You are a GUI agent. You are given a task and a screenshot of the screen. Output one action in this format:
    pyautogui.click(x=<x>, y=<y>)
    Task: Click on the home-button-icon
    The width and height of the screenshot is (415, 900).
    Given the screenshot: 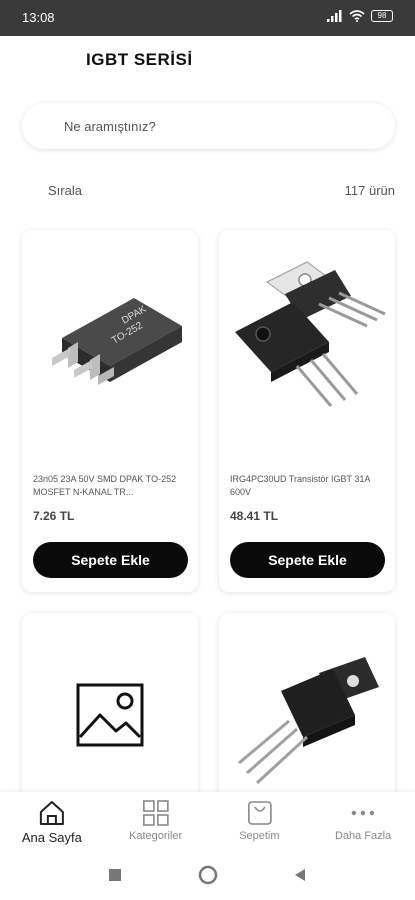 What is the action you would take?
    pyautogui.click(x=208, y=875)
    